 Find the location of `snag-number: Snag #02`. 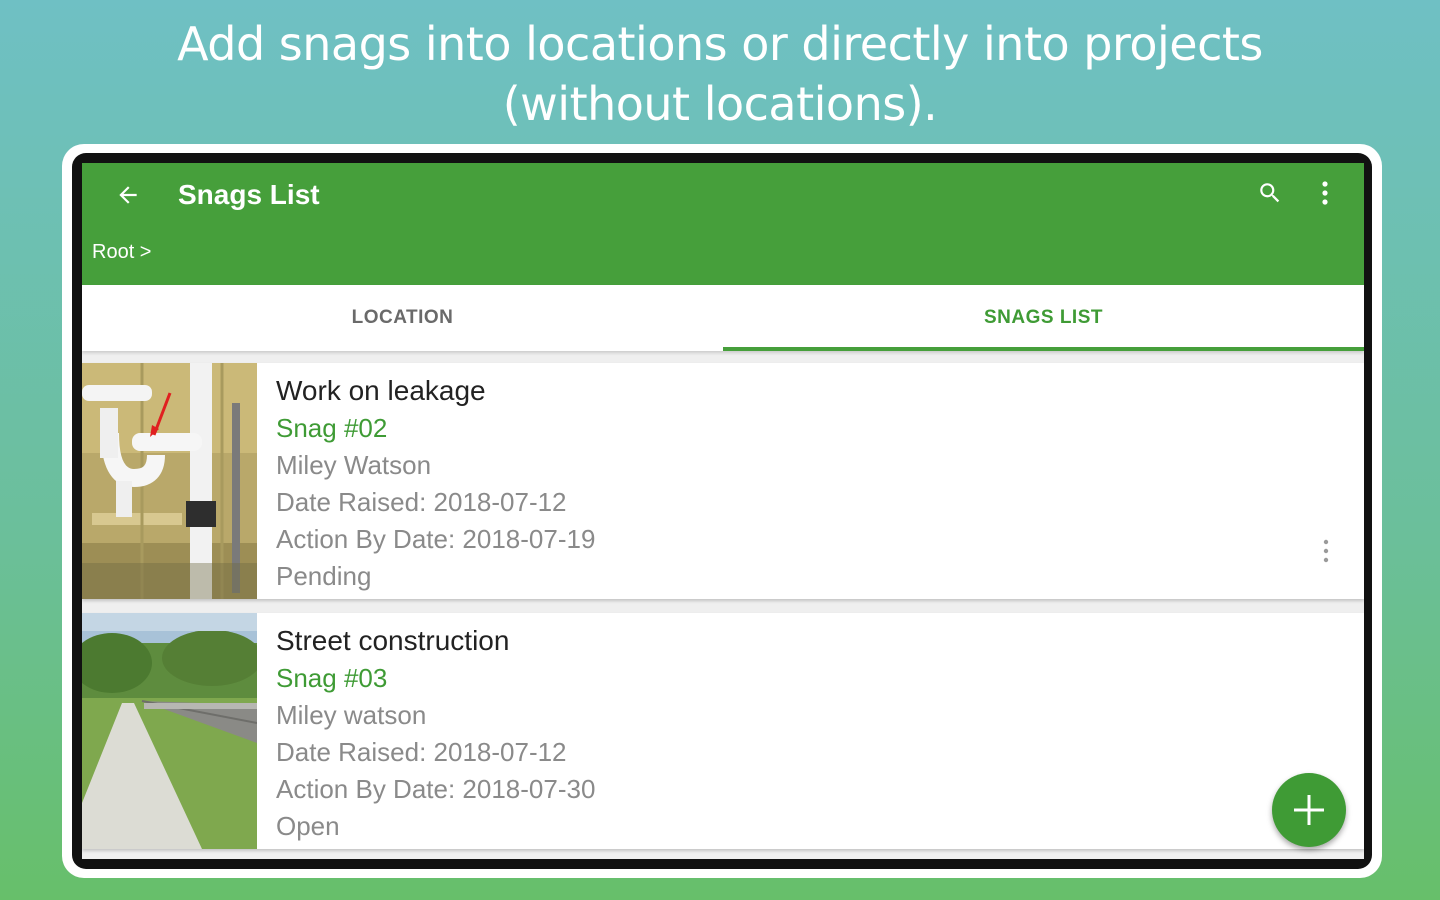

snag-number: Snag #02 is located at coordinates (332, 428).